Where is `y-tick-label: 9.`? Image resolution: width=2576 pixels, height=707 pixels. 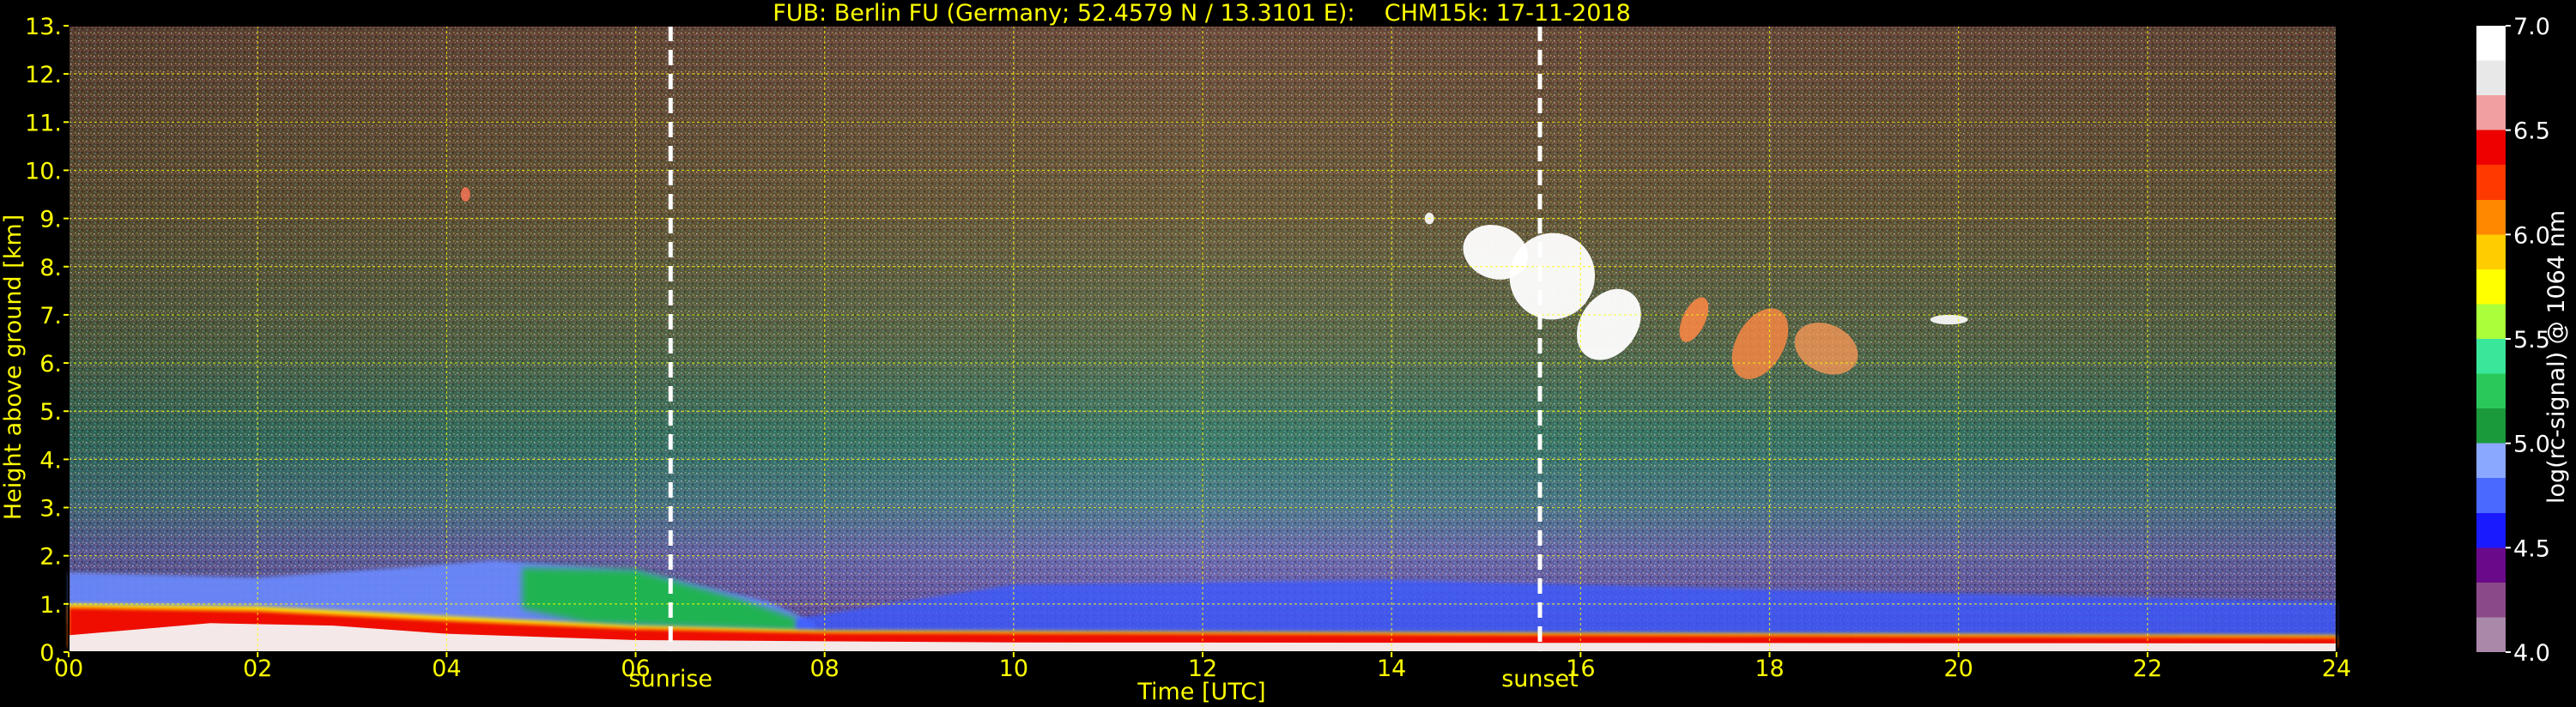
y-tick-label: 9. is located at coordinates (50, 220).